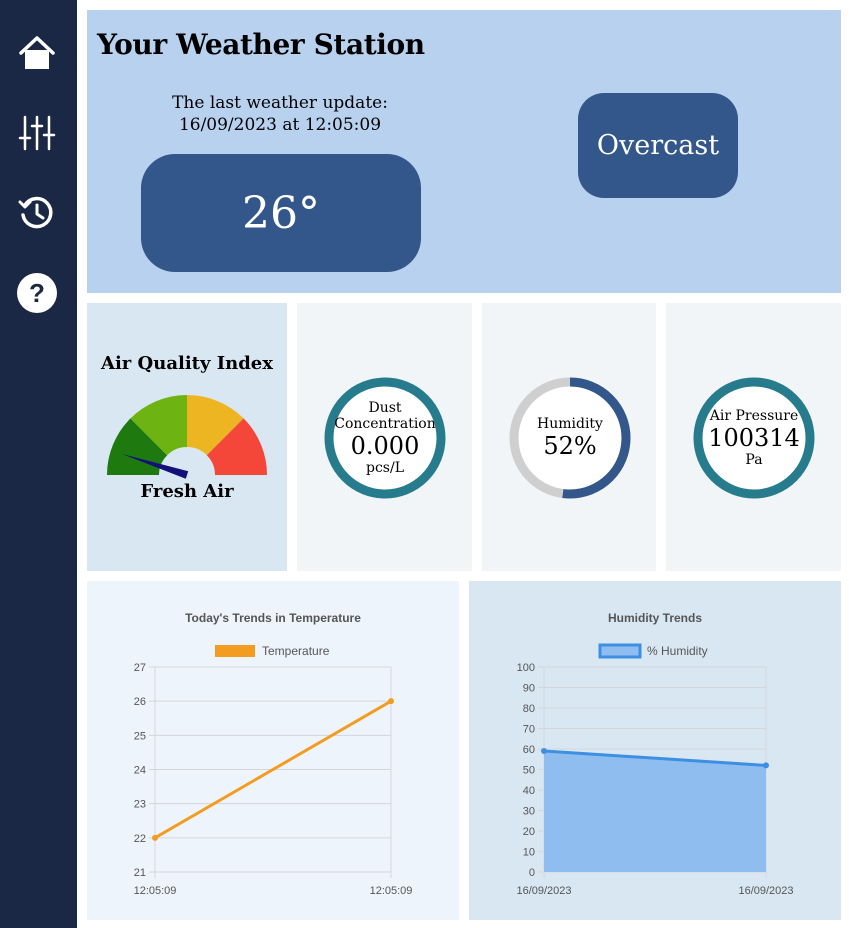  What do you see at coordinates (280, 125) in the screenshot?
I see `last-update-time: 16/09/2023 at 12:05:09` at bounding box center [280, 125].